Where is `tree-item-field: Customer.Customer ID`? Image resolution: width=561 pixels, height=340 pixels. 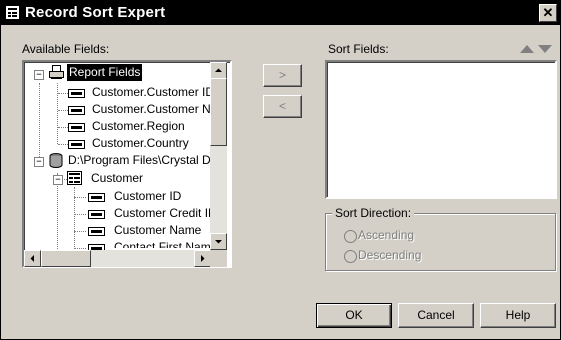
tree-item-field: Customer.Customer ID is located at coordinates (153, 92).